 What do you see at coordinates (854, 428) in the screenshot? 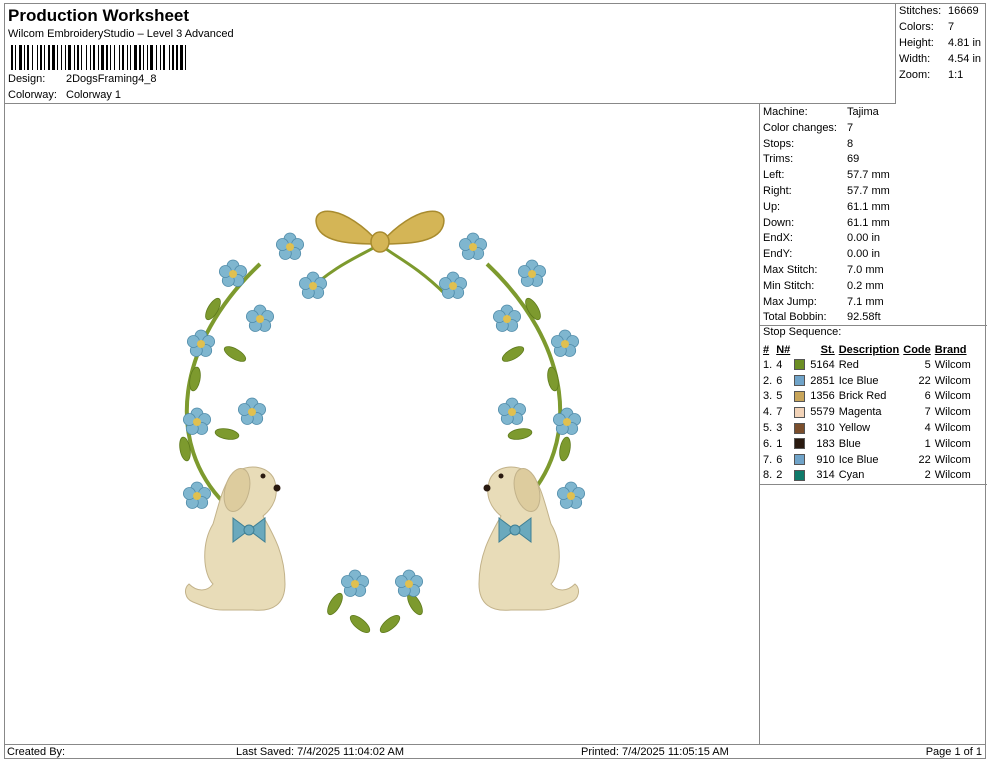
I see `stop-cell-desc: Yellow` at bounding box center [854, 428].